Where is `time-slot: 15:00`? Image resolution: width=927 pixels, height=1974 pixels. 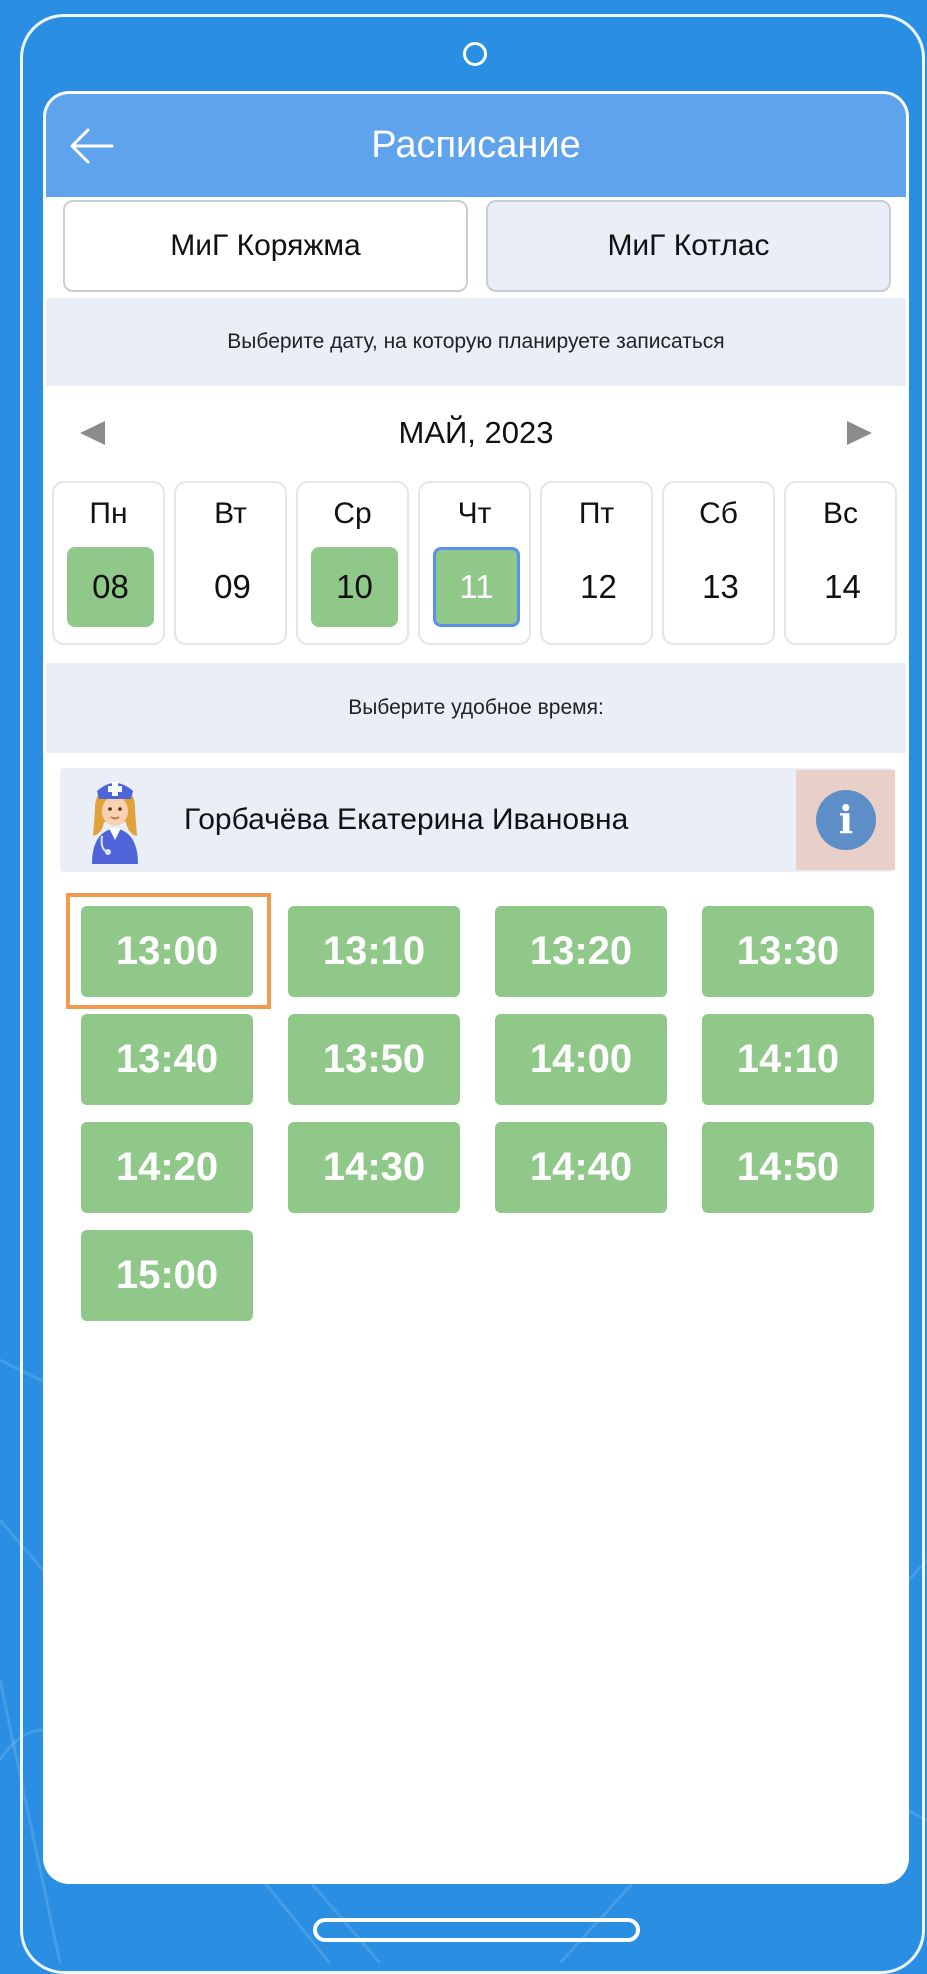
time-slot: 15:00 is located at coordinates (167, 1275).